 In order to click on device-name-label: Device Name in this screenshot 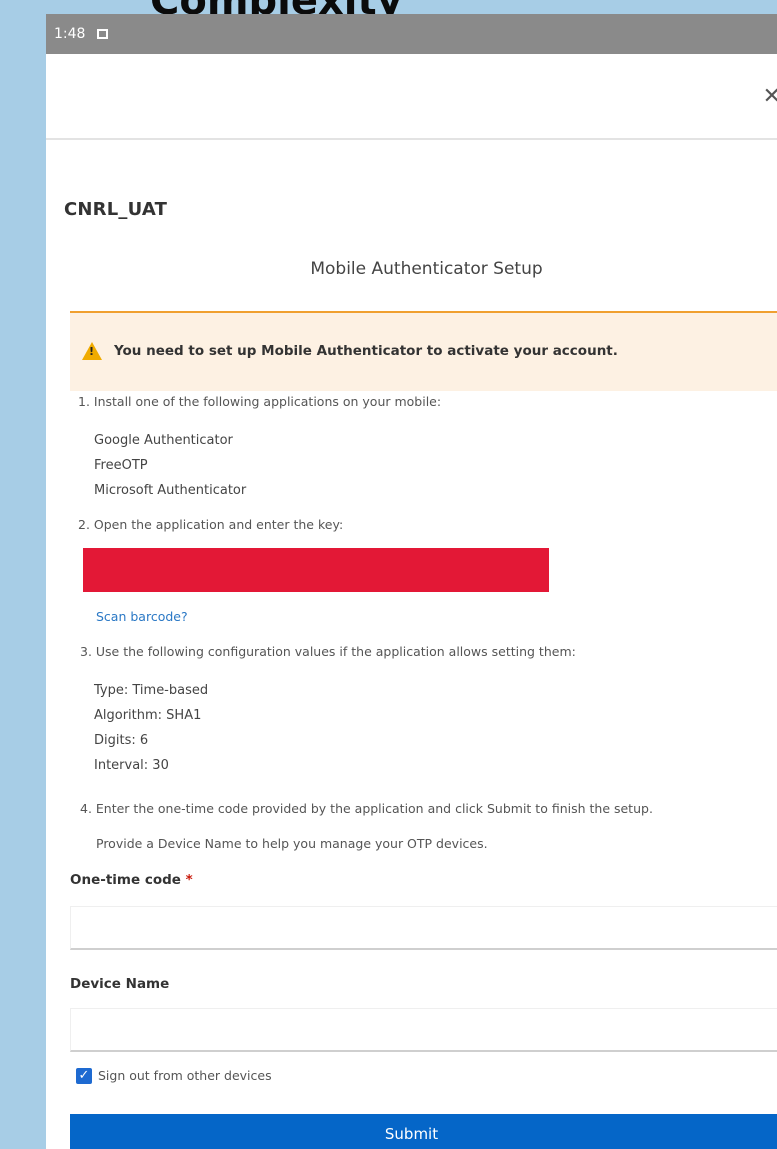, I will do `click(120, 984)`.